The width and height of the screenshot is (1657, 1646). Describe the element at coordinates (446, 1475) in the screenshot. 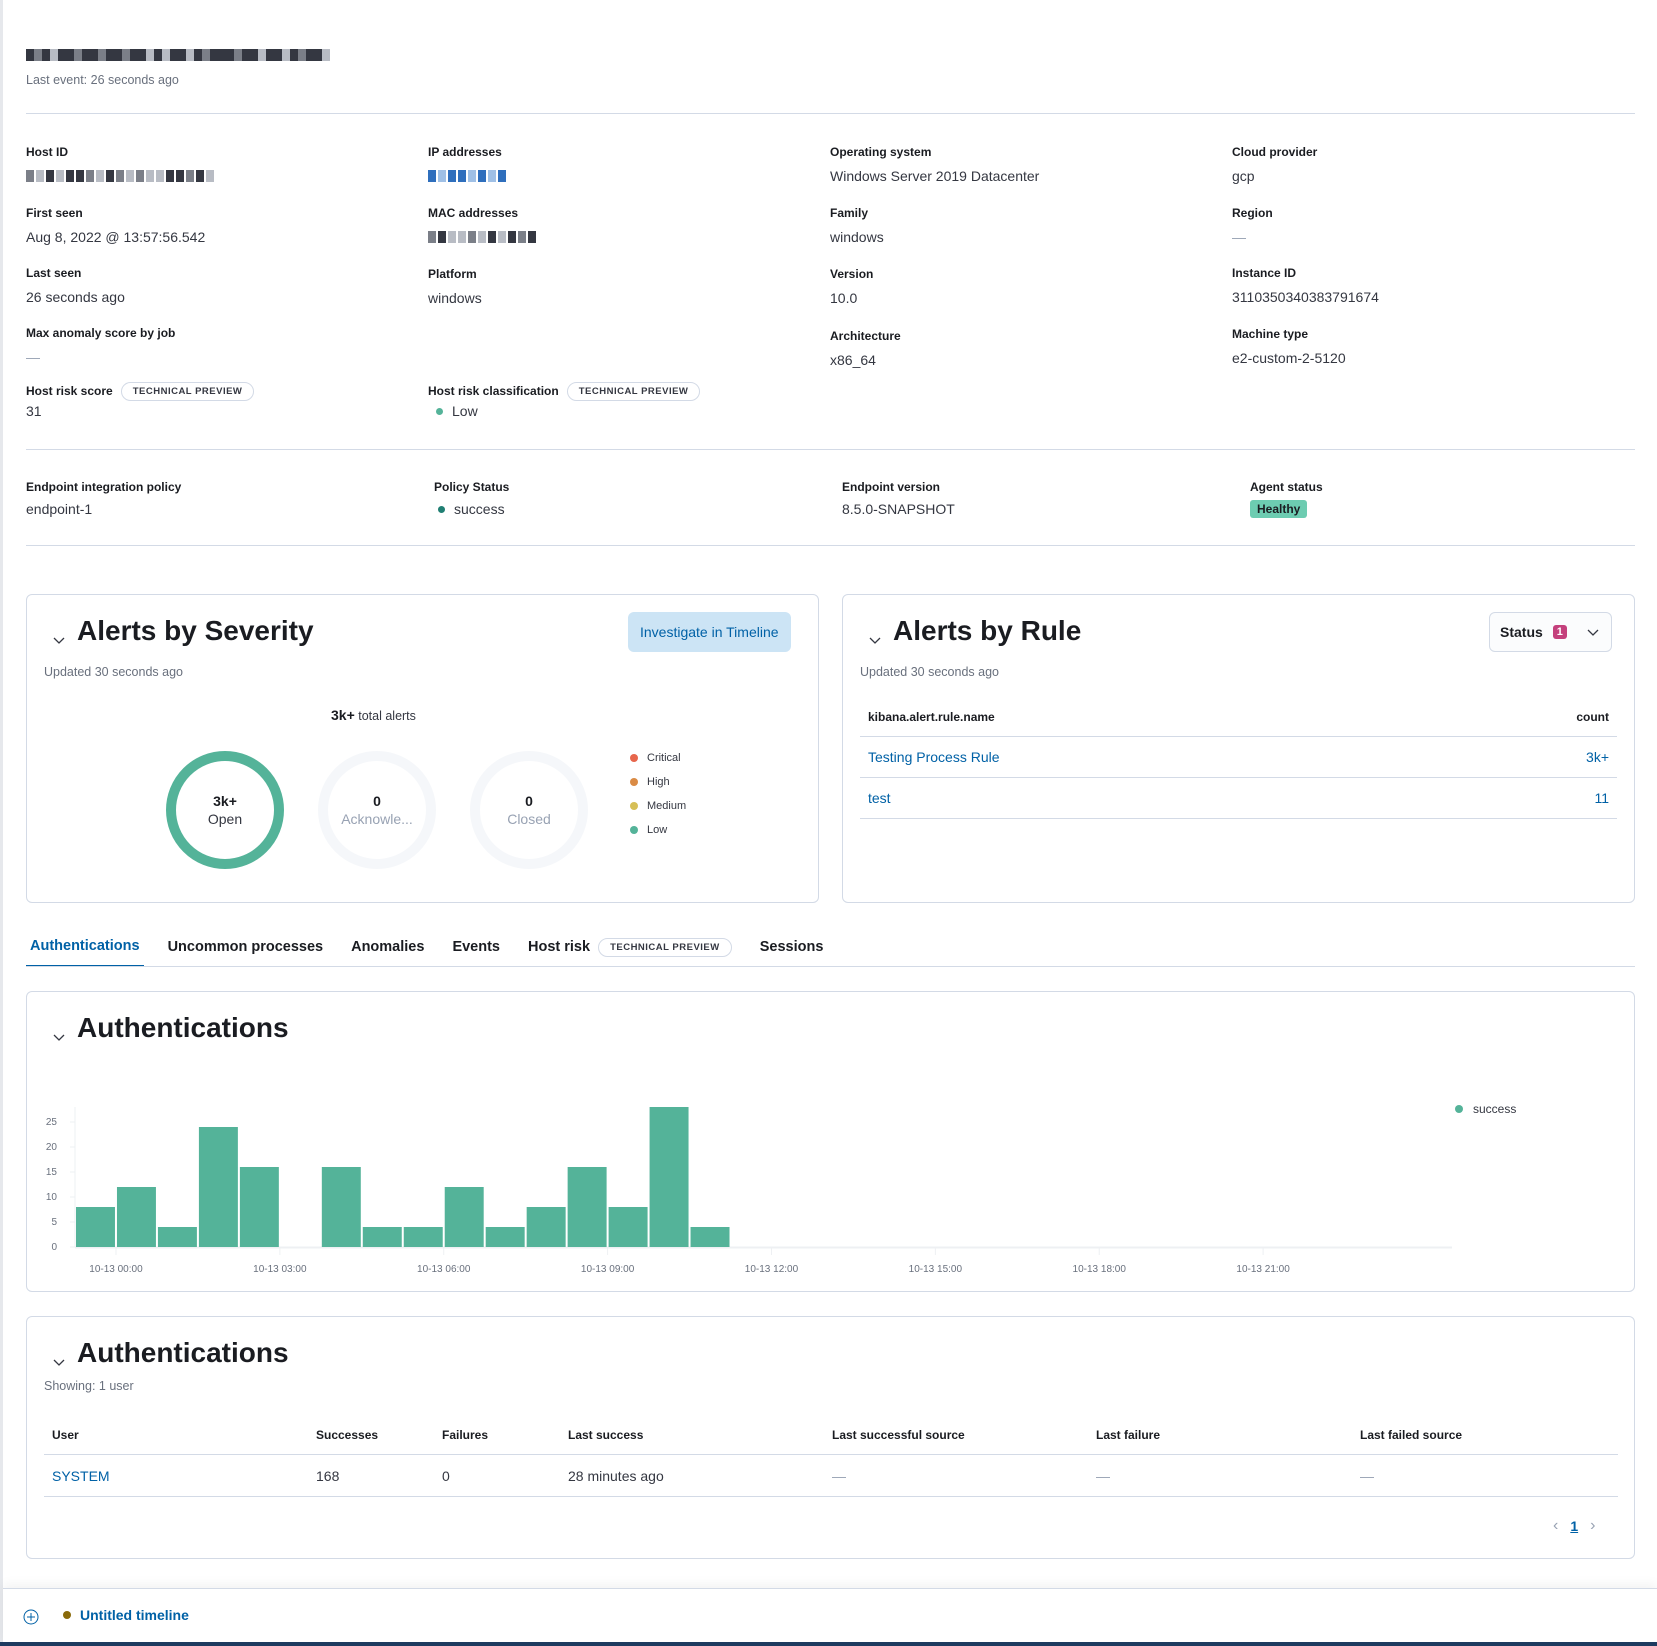

I see `failures-cell: 0` at that location.